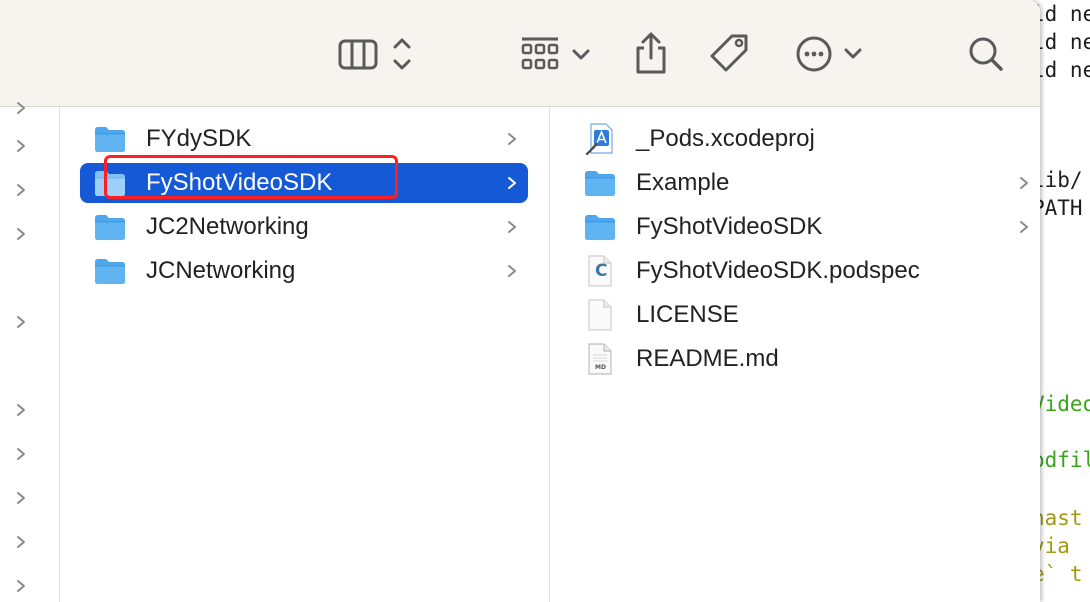  I want to click on document-icon, so click(600, 315).